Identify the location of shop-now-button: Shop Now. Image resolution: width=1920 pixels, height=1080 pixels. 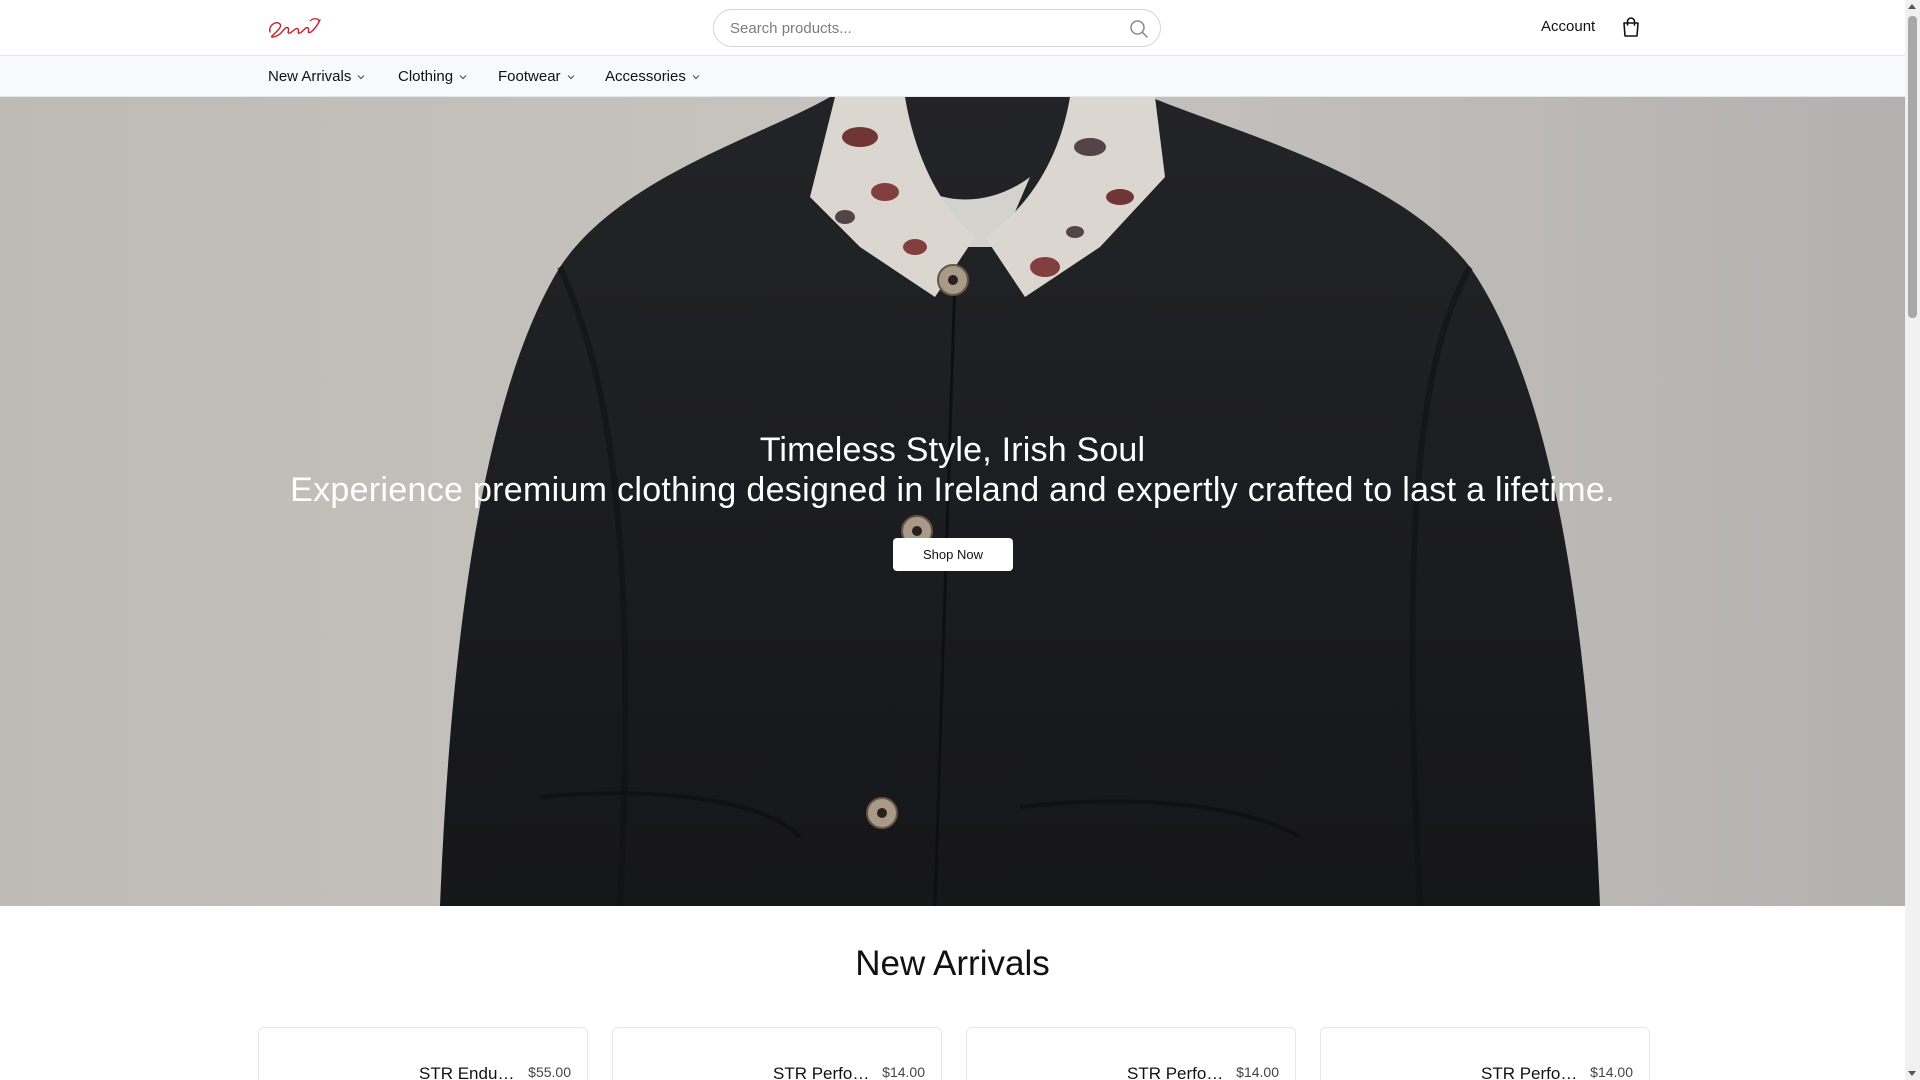
(953, 554).